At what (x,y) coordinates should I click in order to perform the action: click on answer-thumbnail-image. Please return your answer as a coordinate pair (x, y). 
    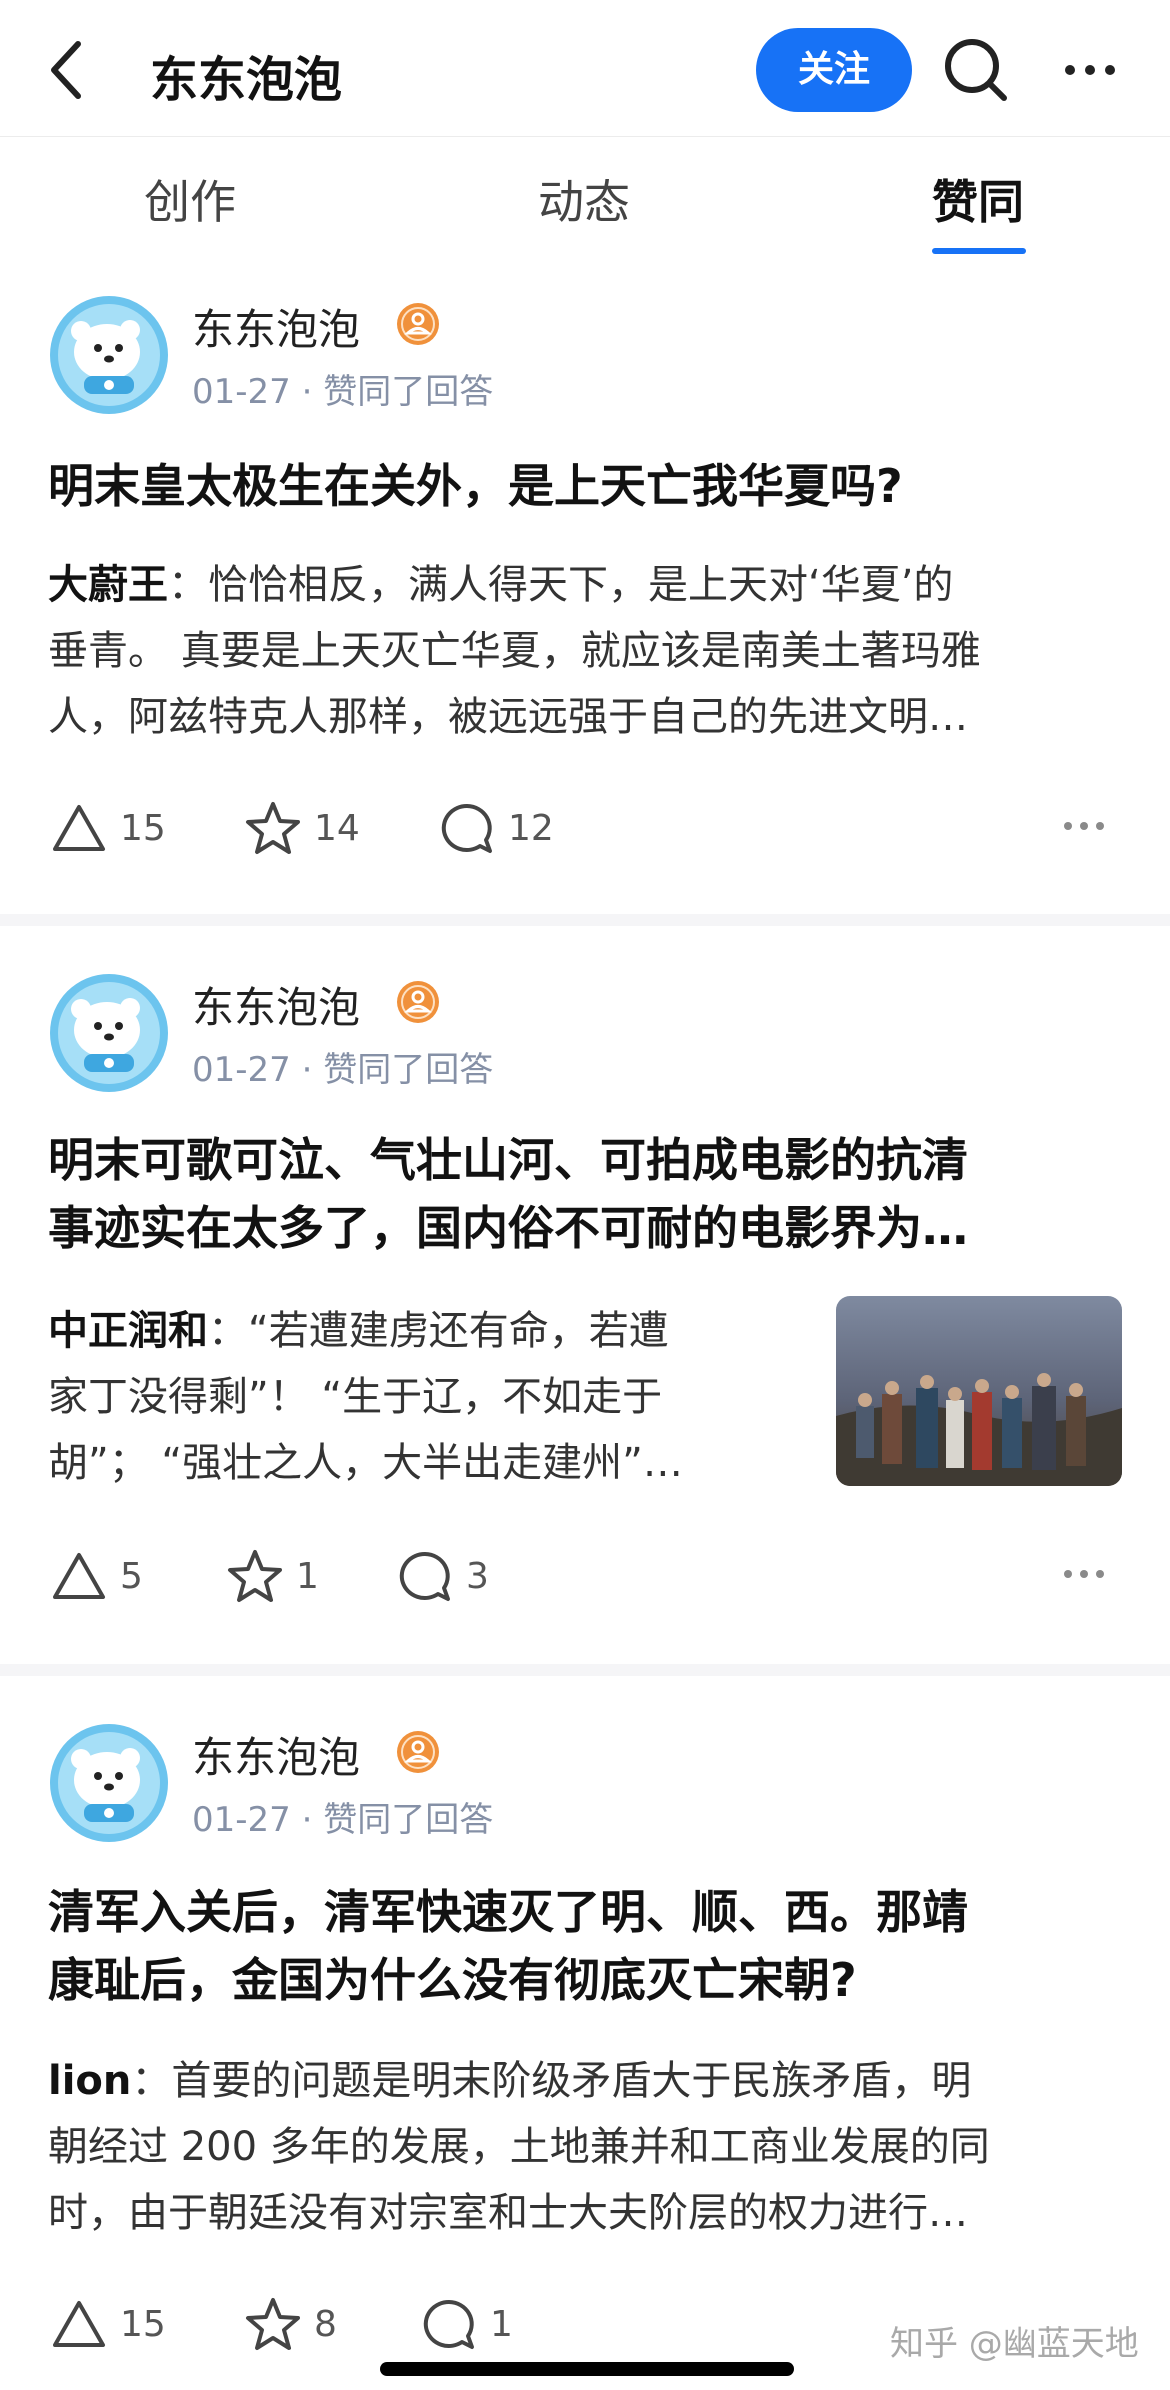
    Looking at the image, I should click on (979, 1391).